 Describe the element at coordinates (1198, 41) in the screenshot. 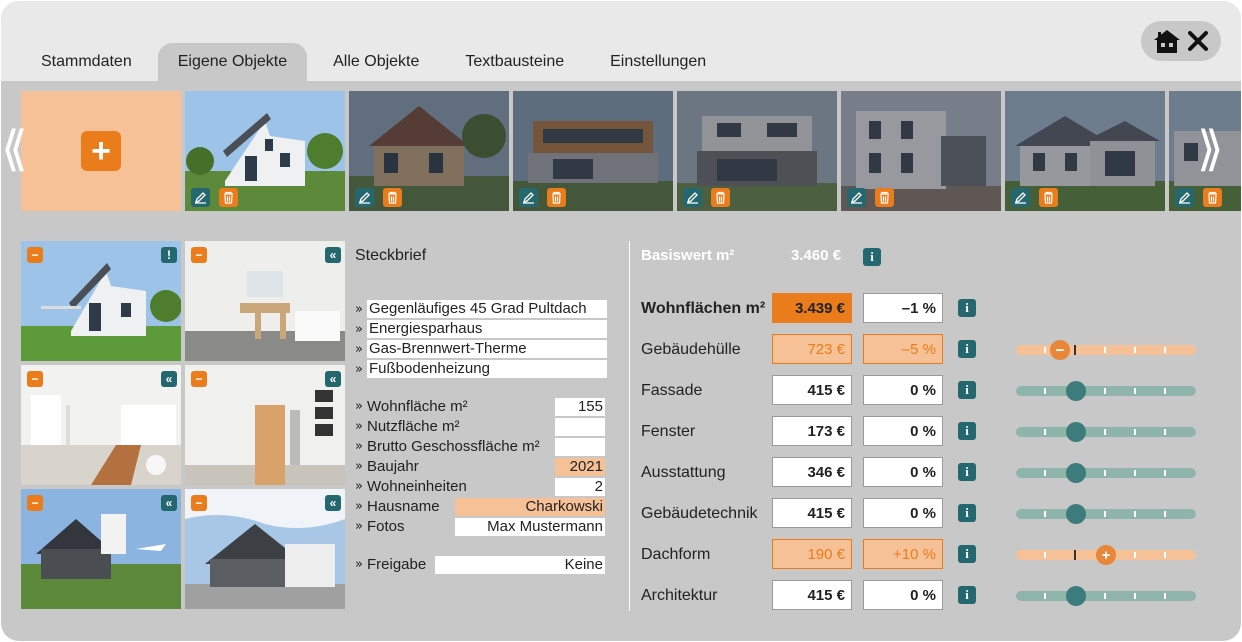

I see `close-icon` at that location.